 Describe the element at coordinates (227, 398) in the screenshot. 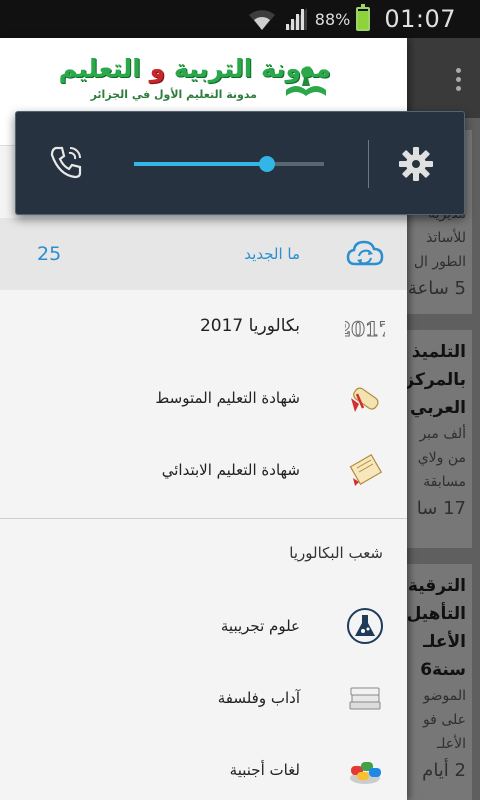

I see `menu-item-label: شهادة التعليم المتوسط` at that location.